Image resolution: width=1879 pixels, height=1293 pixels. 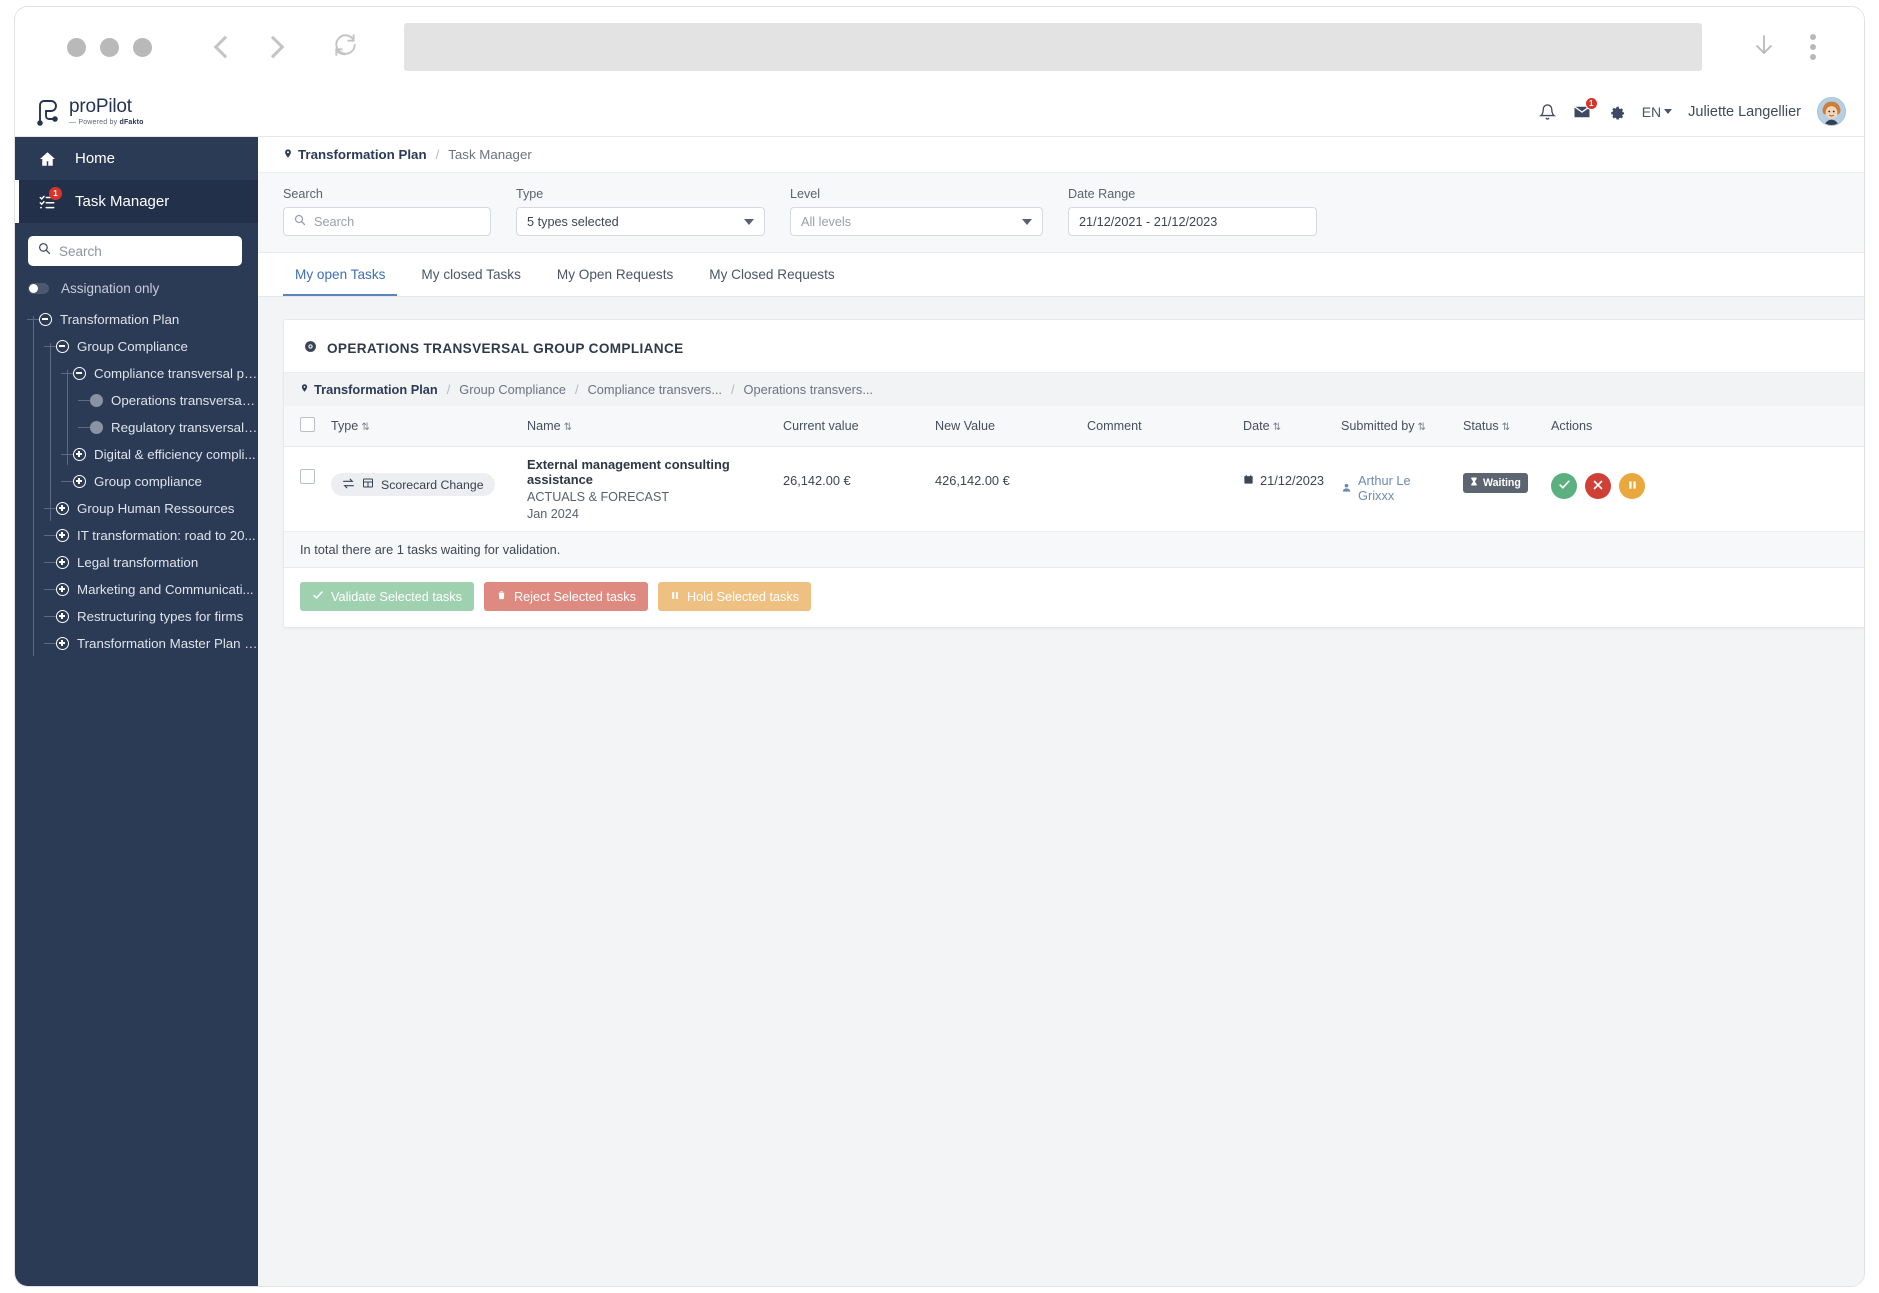 What do you see at coordinates (1668, 111) in the screenshot?
I see `chevron-down-icon` at bounding box center [1668, 111].